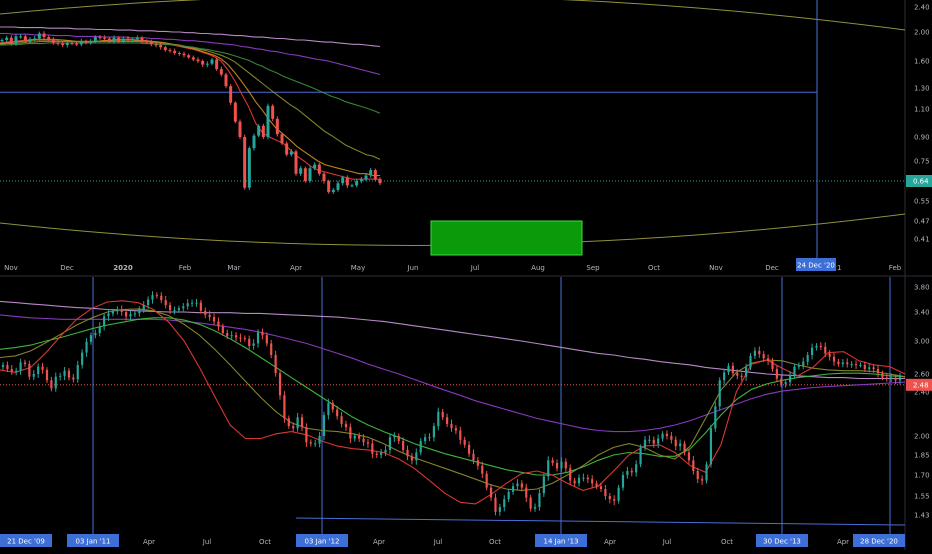 The image size is (932, 554). What do you see at coordinates (322, 540) in the screenshot?
I see `bottom-date-marker-tag: 03 Jan '12` at bounding box center [322, 540].